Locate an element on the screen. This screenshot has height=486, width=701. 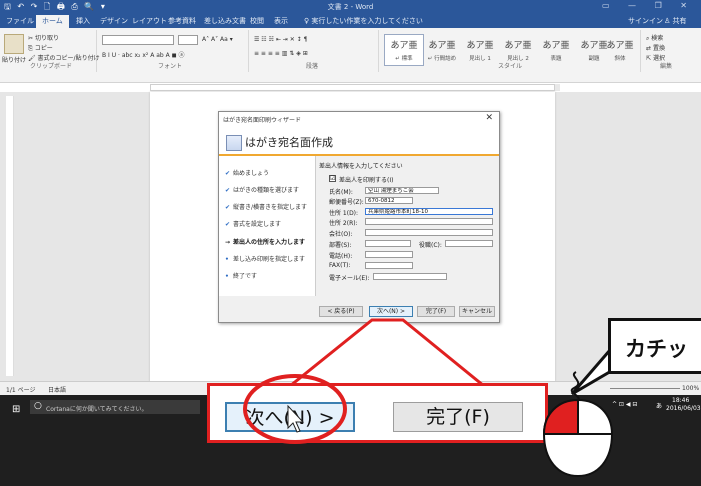
click-sound-text: カチッ is located at coordinates (656, 349).